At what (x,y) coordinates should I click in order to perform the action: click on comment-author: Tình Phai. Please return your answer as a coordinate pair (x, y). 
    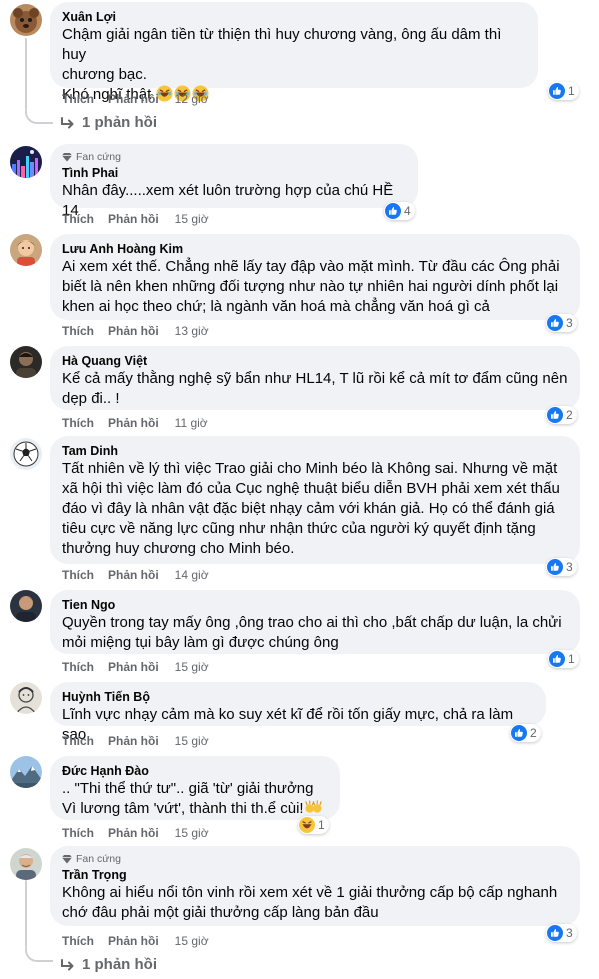
    Looking at the image, I should click on (234, 173).